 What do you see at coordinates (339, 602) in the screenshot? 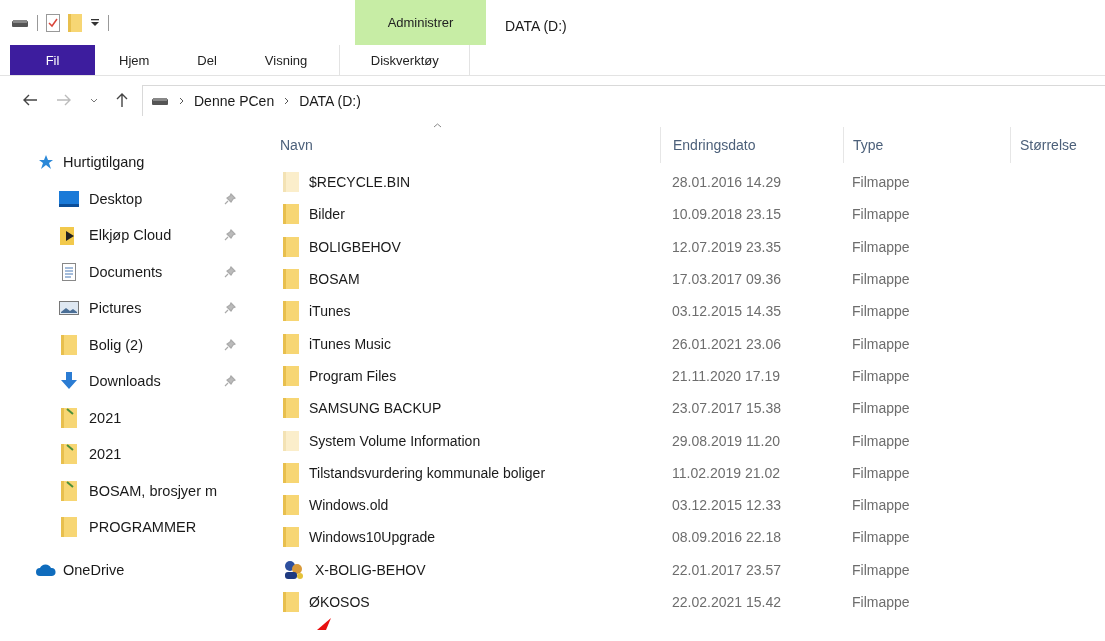
I see `file-name: ØKOSOS` at bounding box center [339, 602].